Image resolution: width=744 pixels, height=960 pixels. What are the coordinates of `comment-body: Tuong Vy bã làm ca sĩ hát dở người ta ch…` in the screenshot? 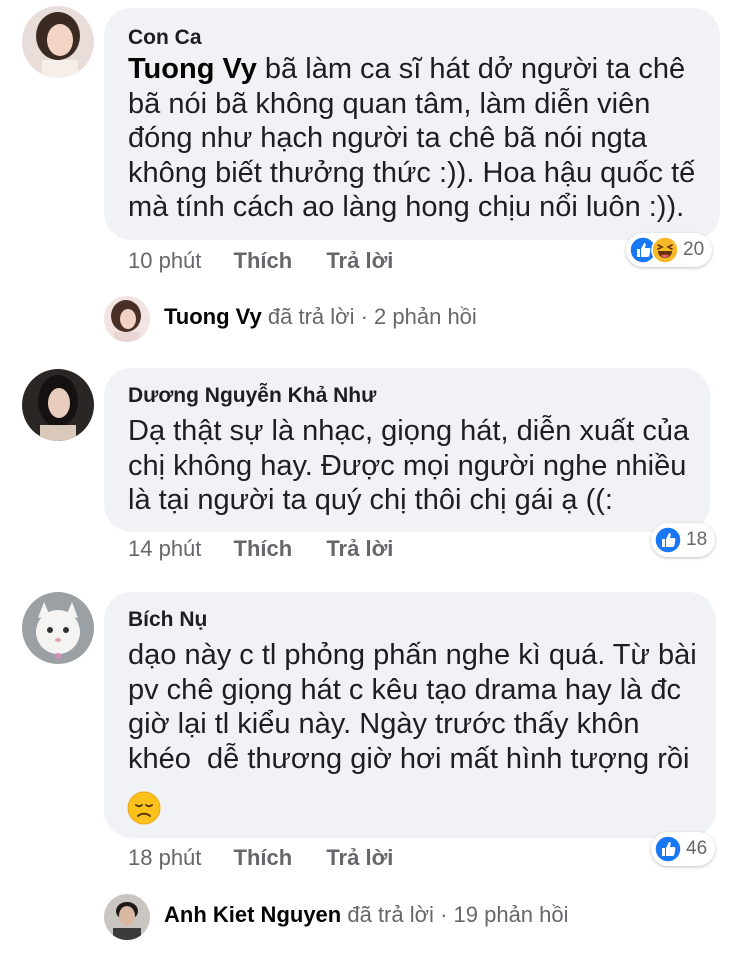 It's located at (412, 138).